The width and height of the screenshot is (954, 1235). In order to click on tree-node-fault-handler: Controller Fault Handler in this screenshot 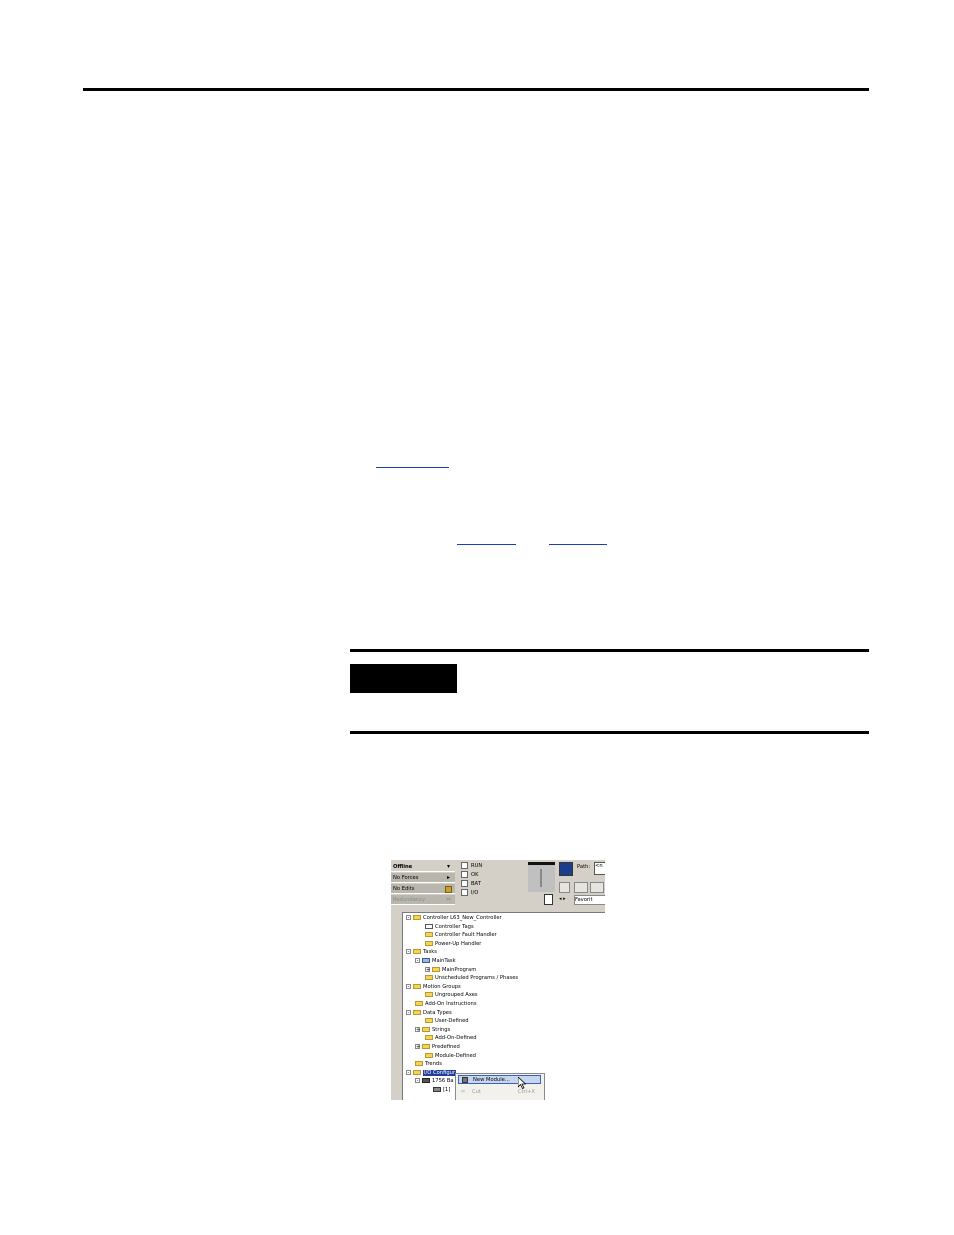, I will do `click(461, 935)`.